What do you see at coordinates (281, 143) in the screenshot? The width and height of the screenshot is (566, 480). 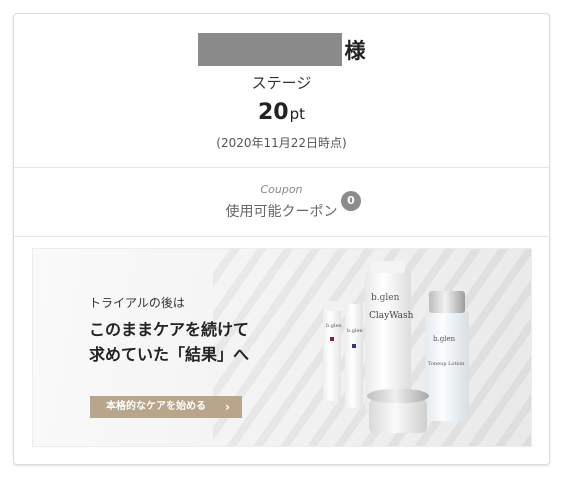 I see `points-as-of-date: (2020年11月22日時点)` at bounding box center [281, 143].